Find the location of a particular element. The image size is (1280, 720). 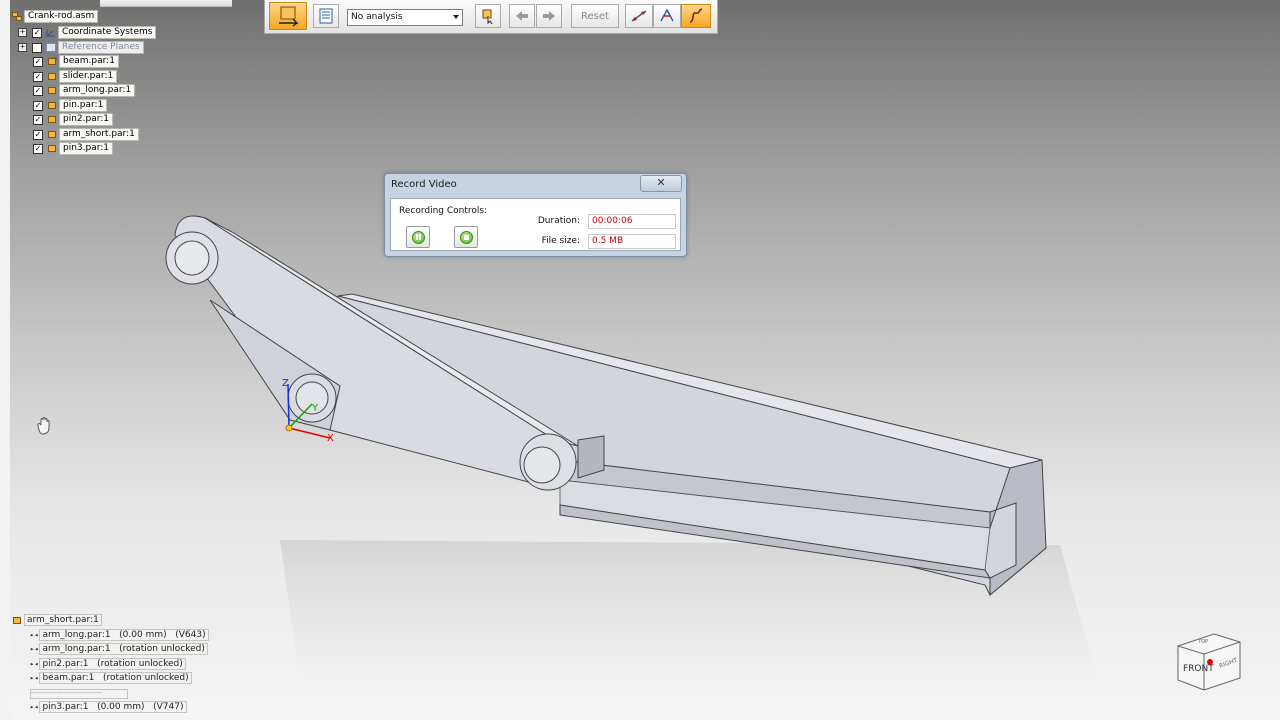

arrow-left-icon is located at coordinates (522, 16).